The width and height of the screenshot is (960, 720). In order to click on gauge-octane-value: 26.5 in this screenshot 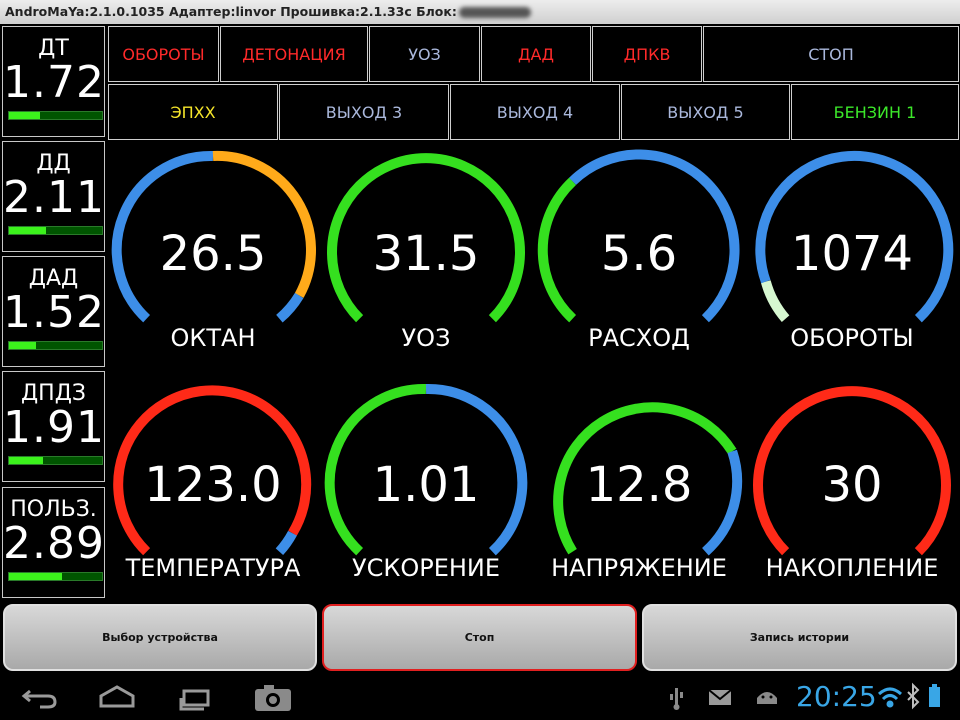, I will do `click(213, 254)`.